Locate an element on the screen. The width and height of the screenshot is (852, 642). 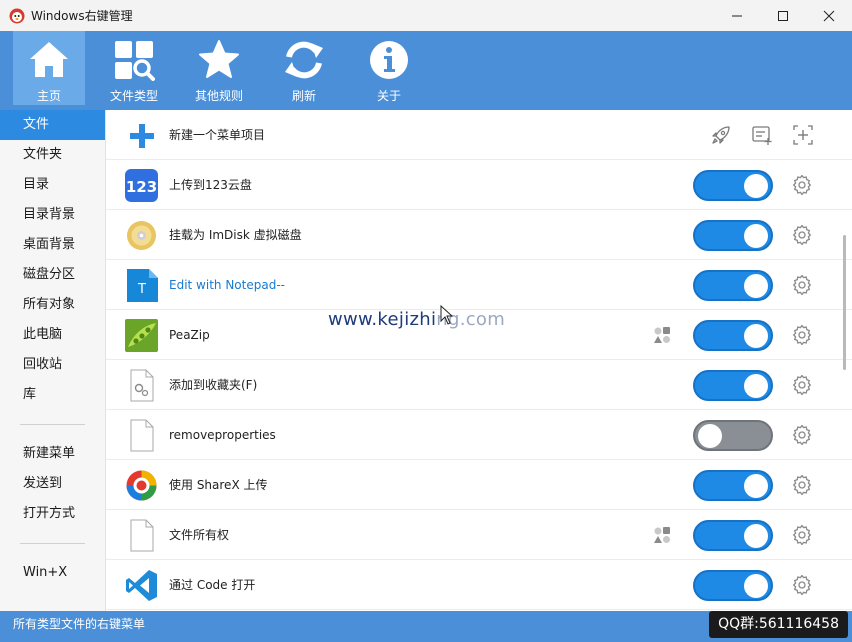
sidebar-item-win-x: Win+X is located at coordinates (52, 573).